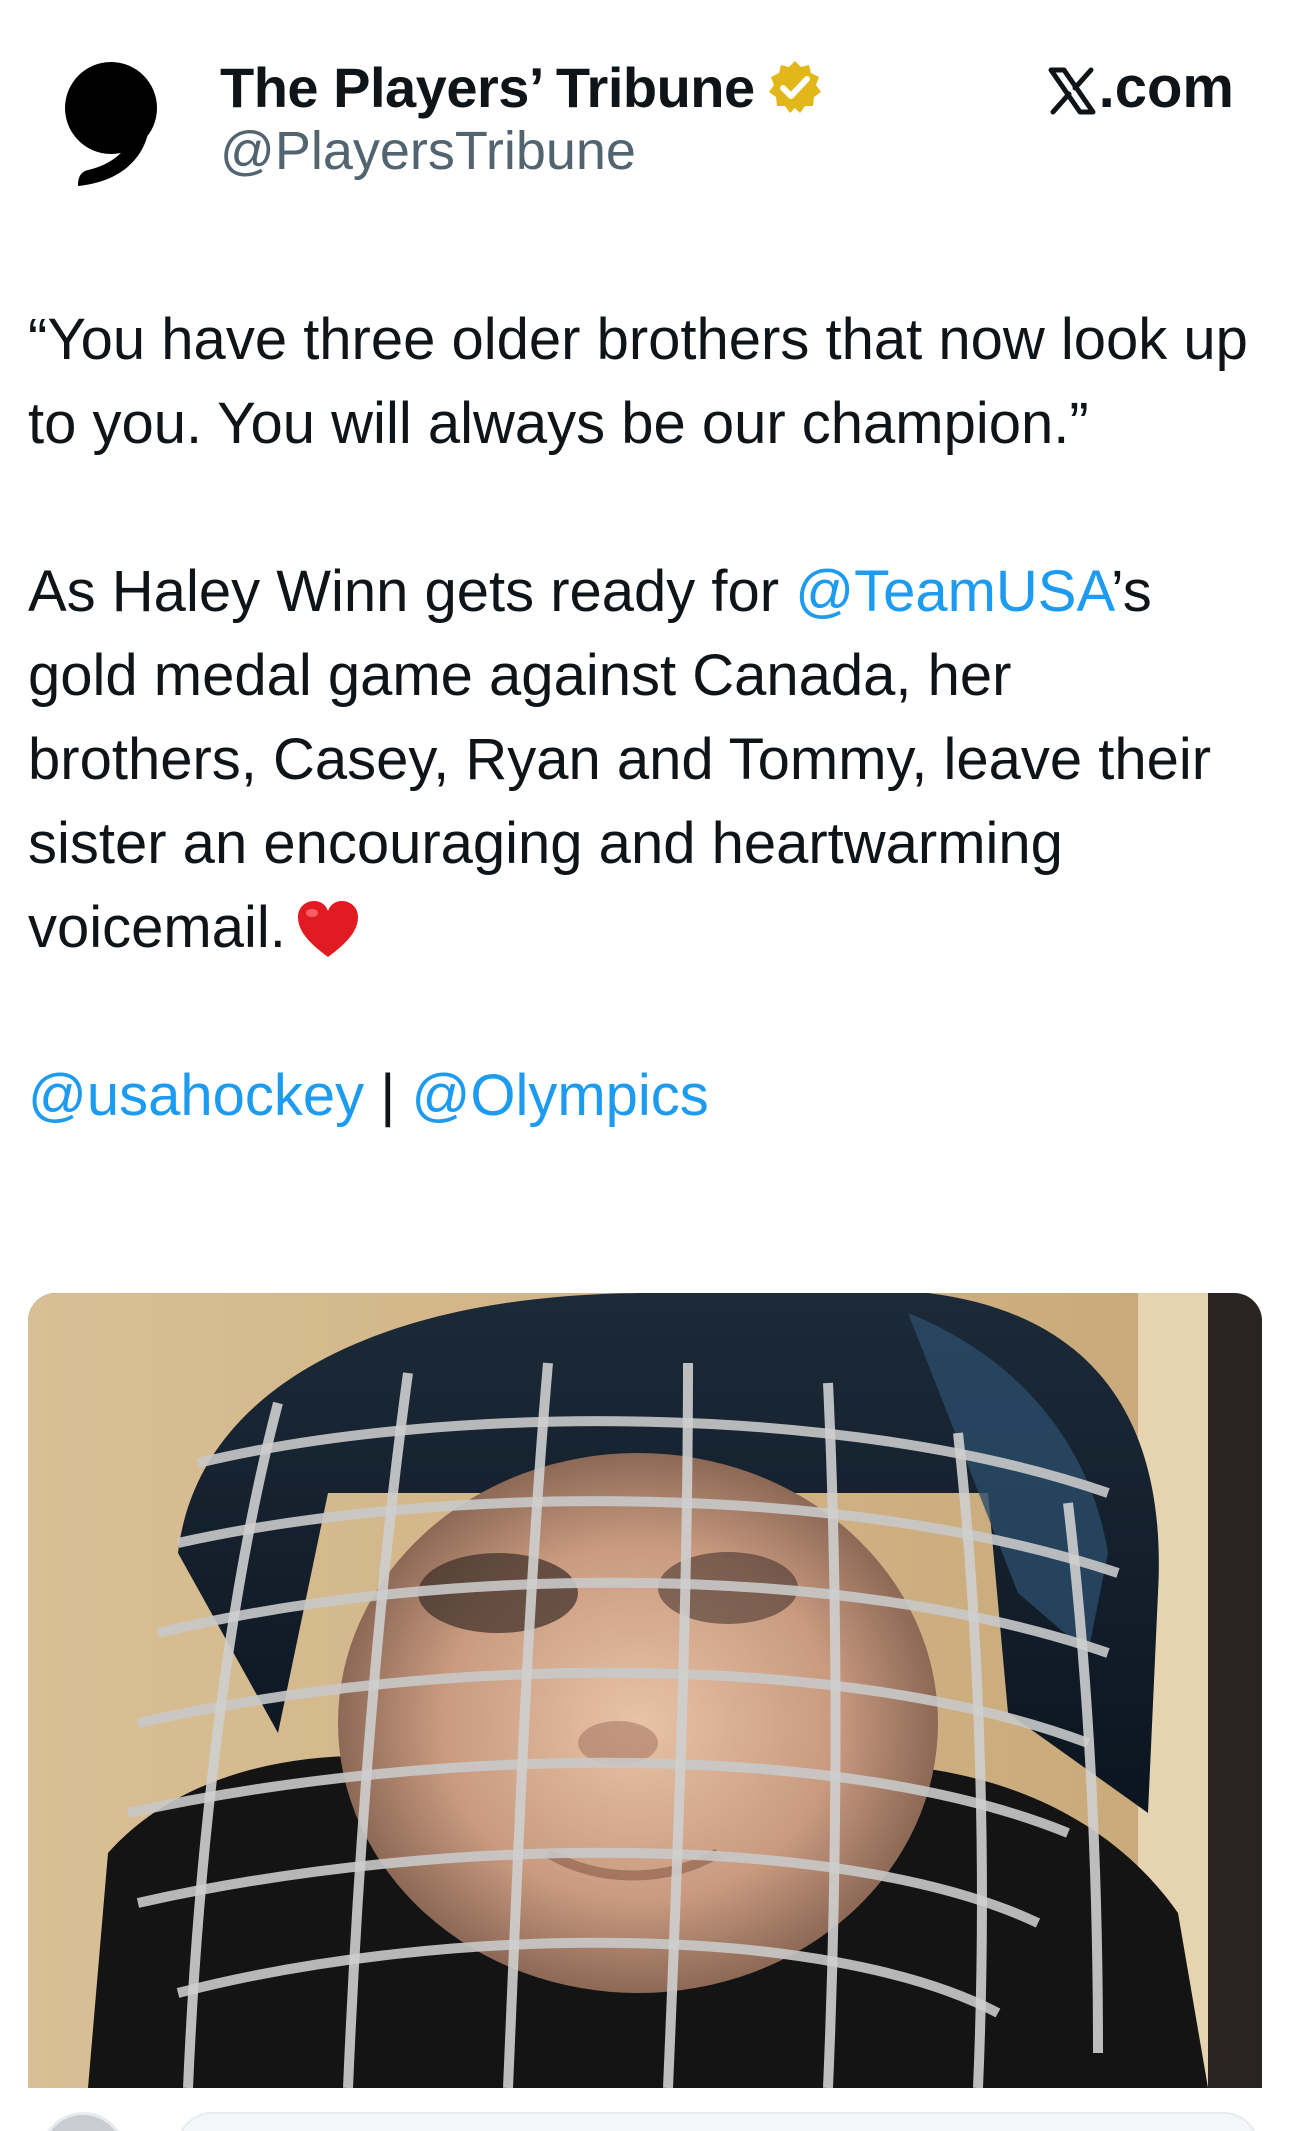 The image size is (1290, 2131). I want to click on quote-comma-logo-icon, so click(111, 124).